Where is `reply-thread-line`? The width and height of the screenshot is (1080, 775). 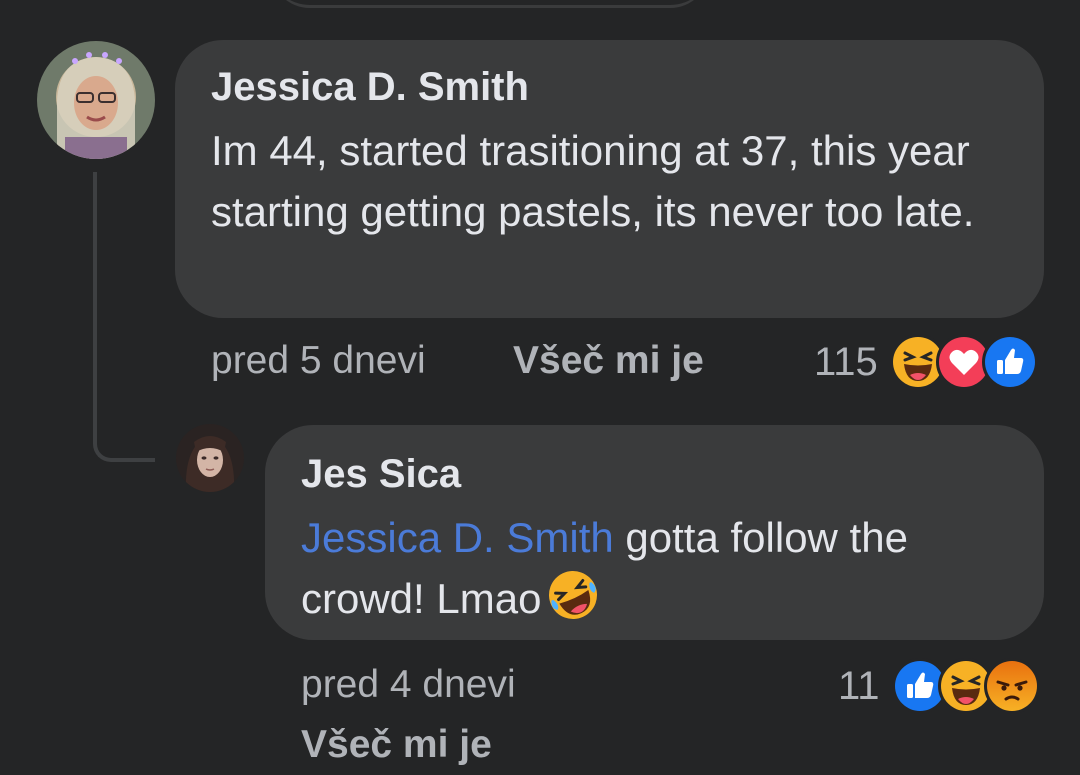
reply-thread-line is located at coordinates (124, 317).